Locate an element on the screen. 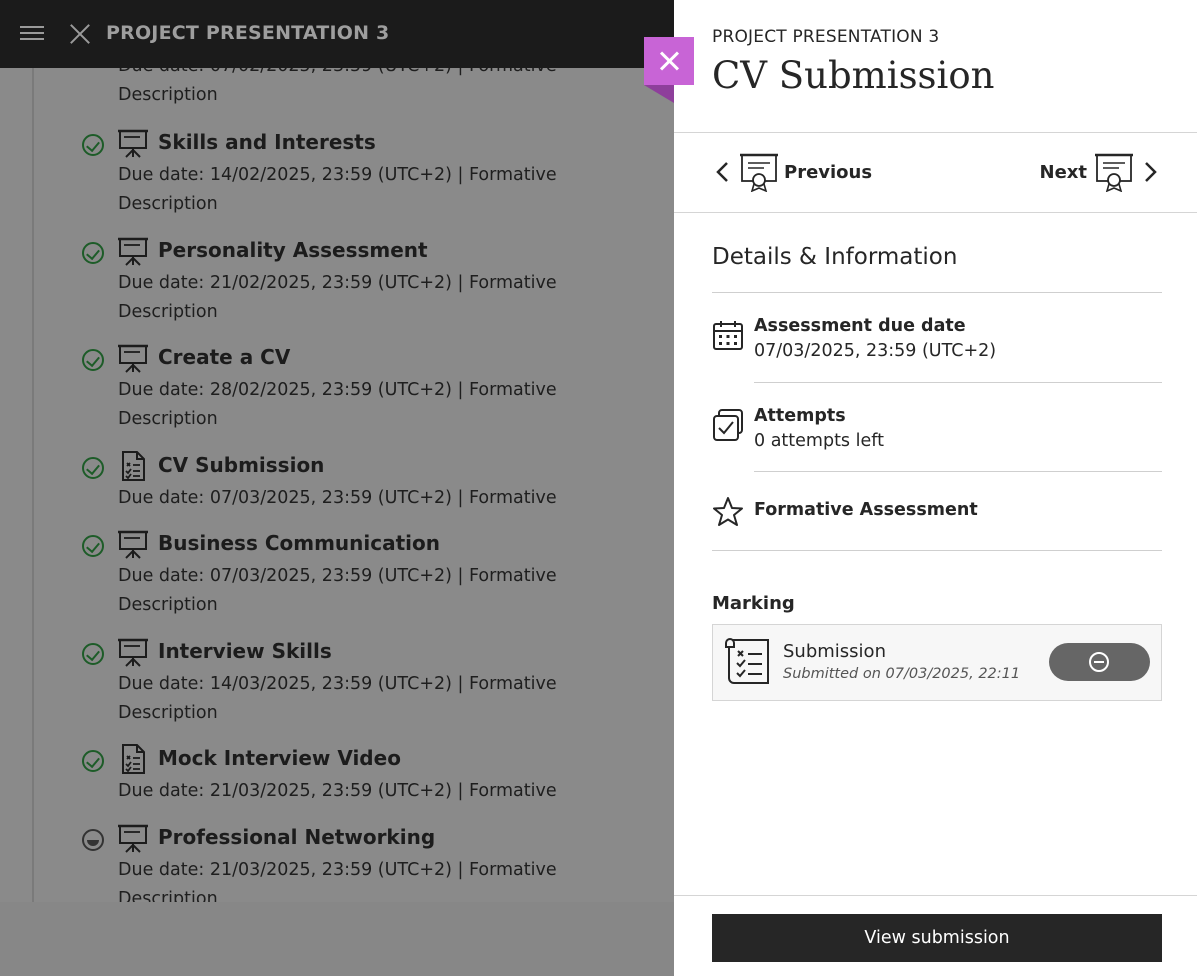 This screenshot has height=976, width=1197. course-footer-area is located at coordinates (337, 939).